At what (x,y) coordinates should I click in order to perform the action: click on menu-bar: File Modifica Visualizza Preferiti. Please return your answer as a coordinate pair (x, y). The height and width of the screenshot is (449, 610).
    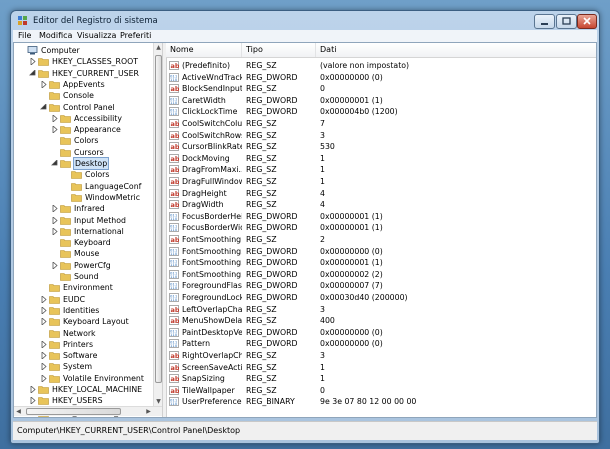
    Looking at the image, I should click on (305, 36).